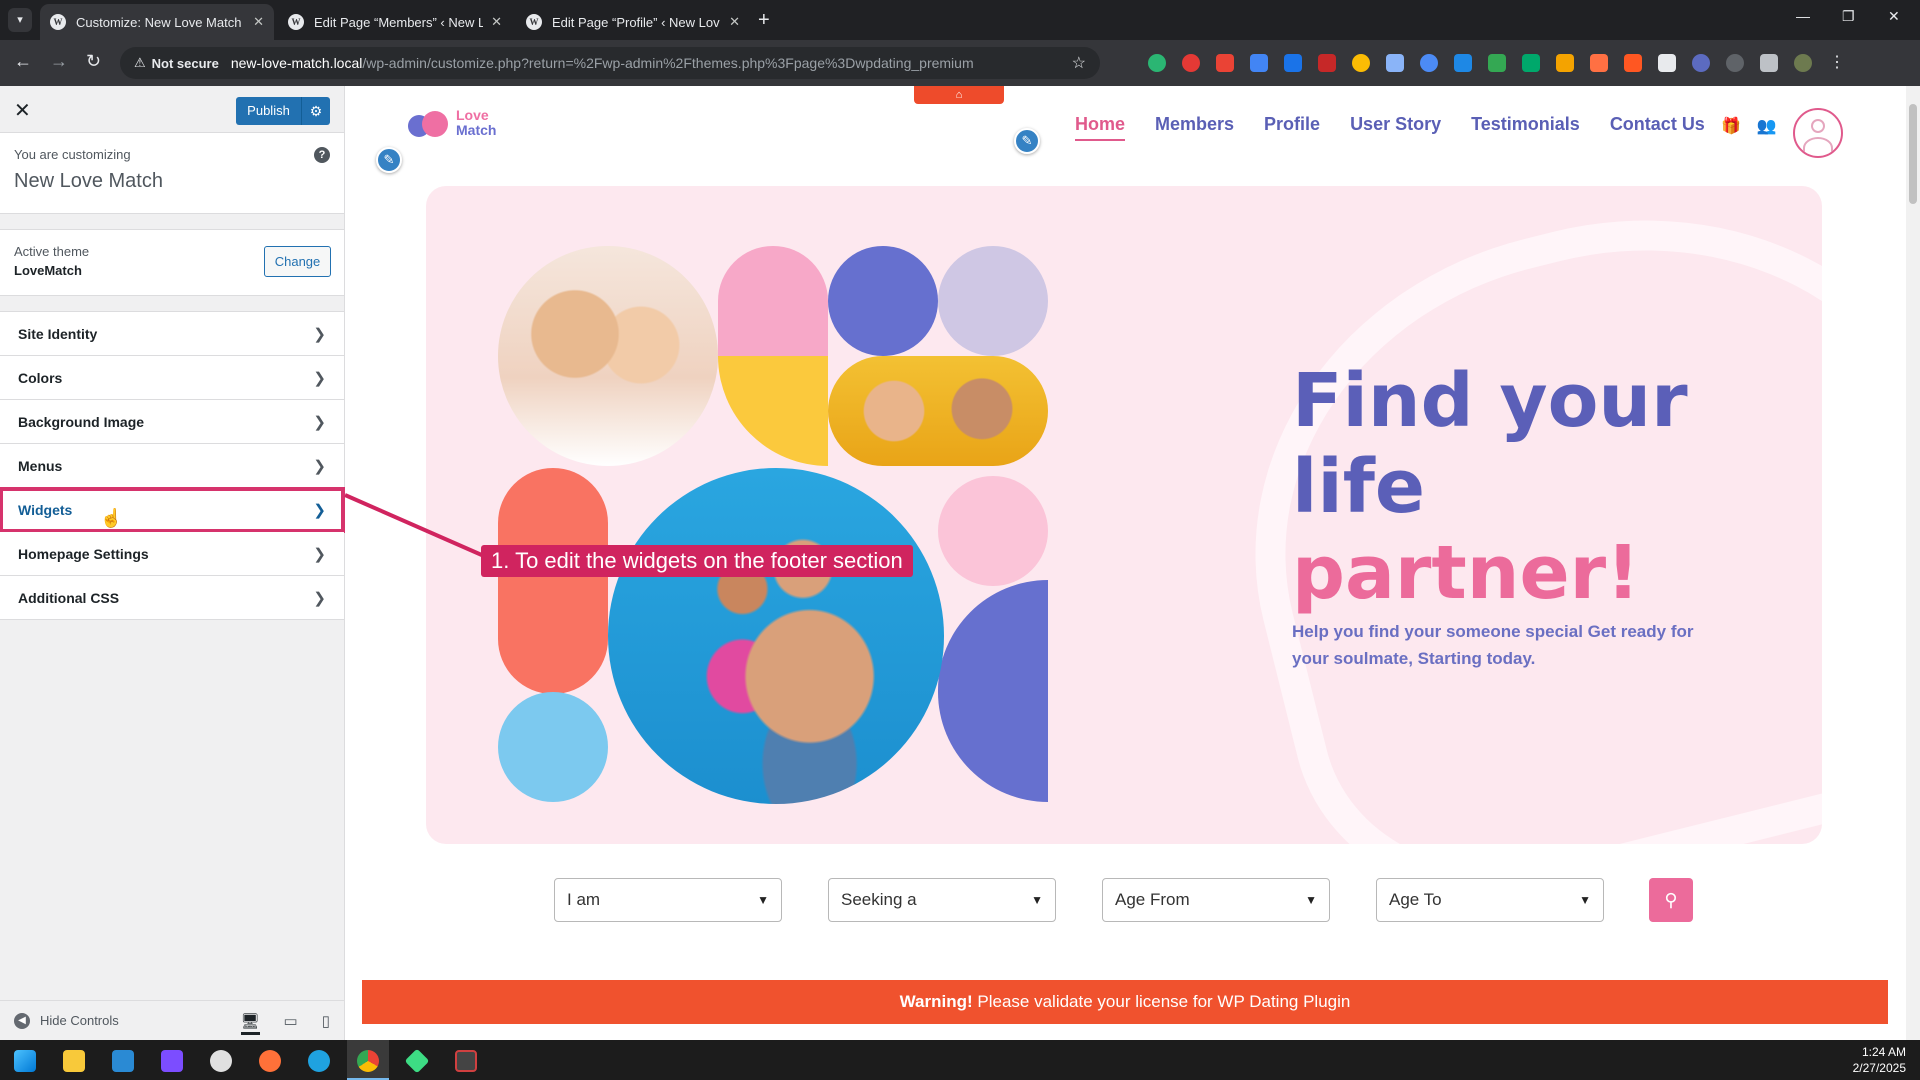 The image size is (1920, 1080). Describe the element at coordinates (25, 1061) in the screenshot. I see `windows-start-icon` at that location.